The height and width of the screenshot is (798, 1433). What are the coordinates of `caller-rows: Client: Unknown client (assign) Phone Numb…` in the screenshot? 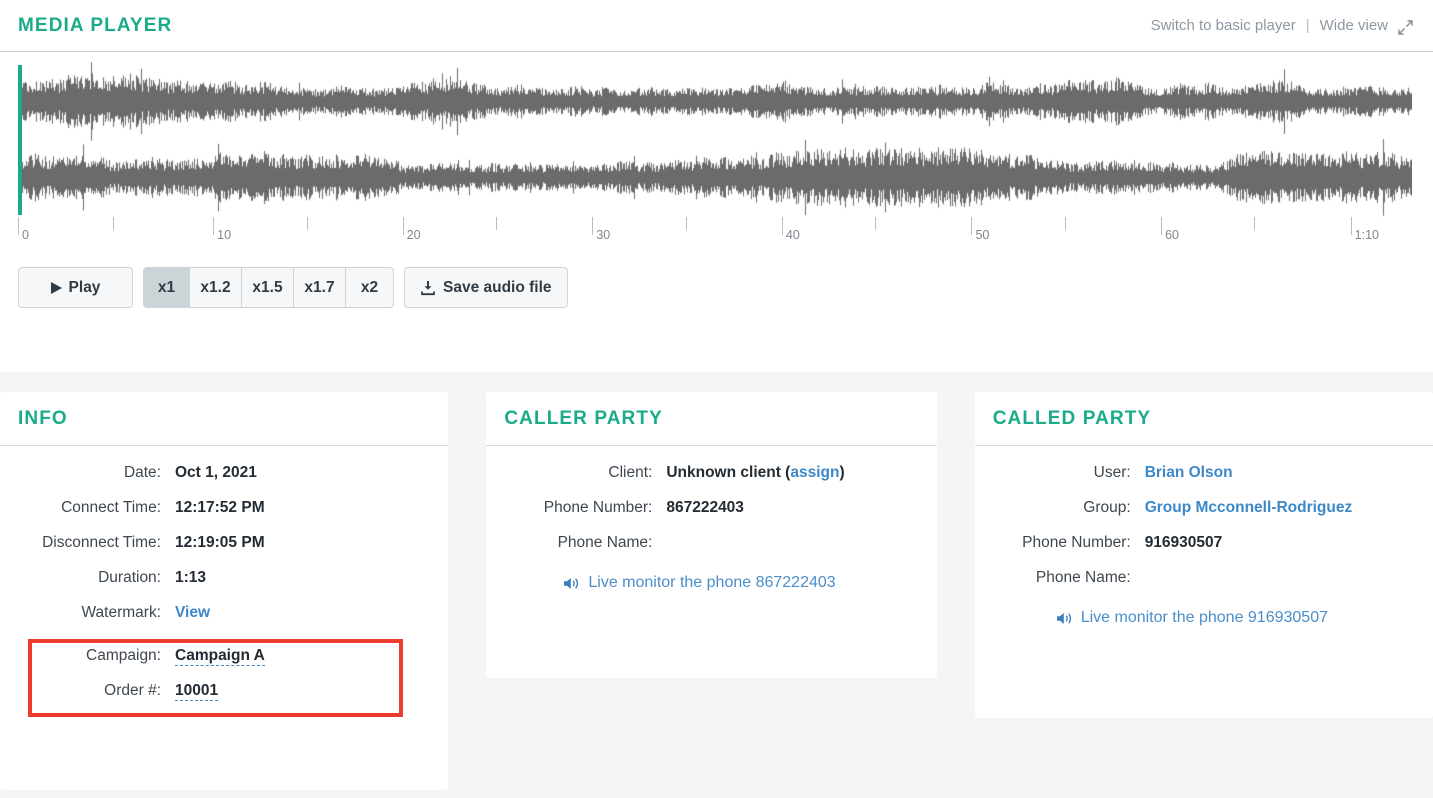 It's located at (704, 508).